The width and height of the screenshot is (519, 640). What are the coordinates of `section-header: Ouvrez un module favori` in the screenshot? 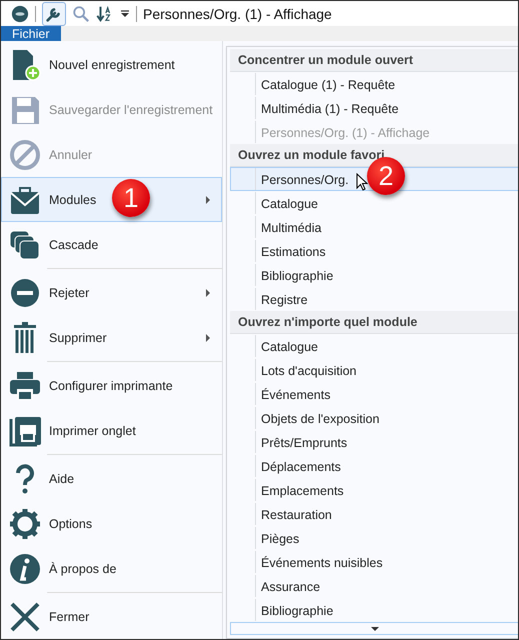 It's located at (374, 155).